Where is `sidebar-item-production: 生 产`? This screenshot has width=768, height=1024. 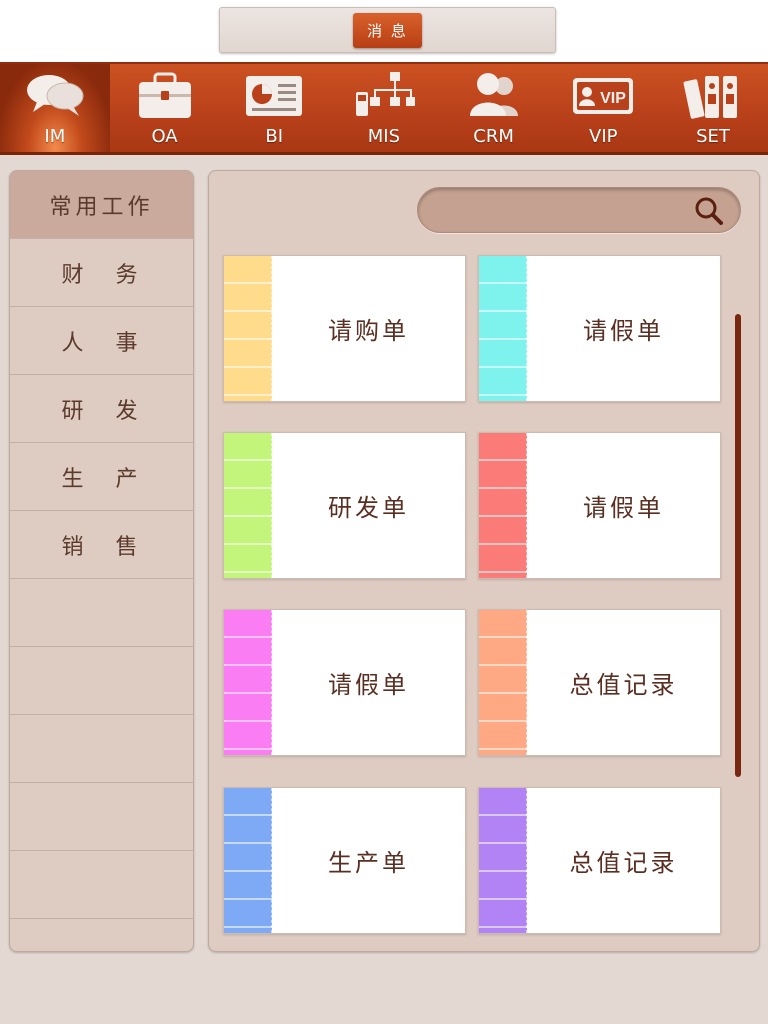
sidebar-item-production: 生 产 is located at coordinates (101, 477).